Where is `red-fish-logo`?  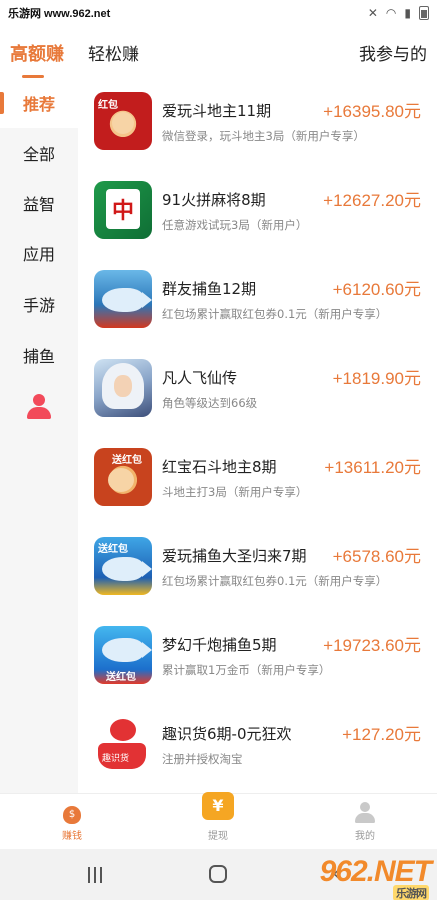
red-fish-logo is located at coordinates (123, 730).